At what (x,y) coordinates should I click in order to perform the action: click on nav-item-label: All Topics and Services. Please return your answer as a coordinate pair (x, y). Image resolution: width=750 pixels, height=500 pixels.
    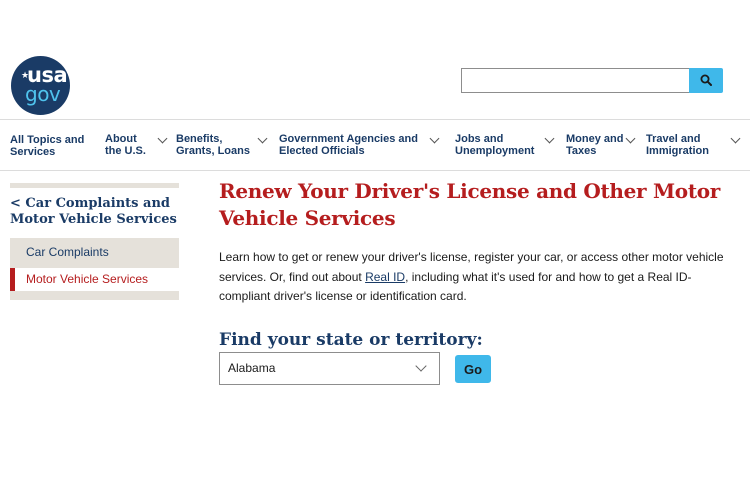
    Looking at the image, I should click on (47, 146).